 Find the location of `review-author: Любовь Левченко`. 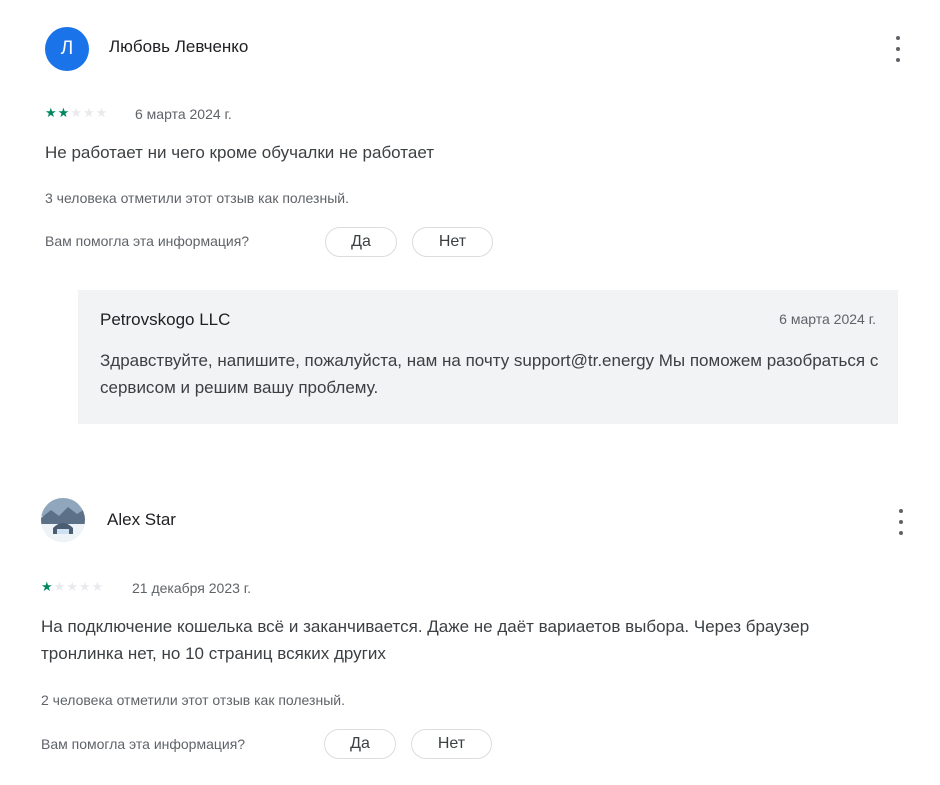

review-author: Любовь Левченко is located at coordinates (179, 46).